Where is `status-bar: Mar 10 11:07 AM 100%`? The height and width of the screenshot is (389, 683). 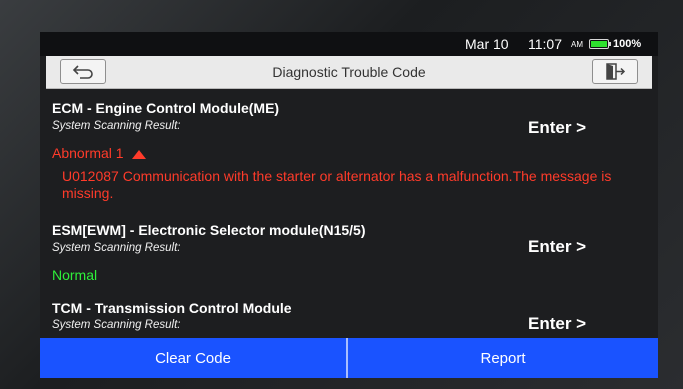
status-bar: Mar 10 11:07 AM 100% is located at coordinates (349, 44).